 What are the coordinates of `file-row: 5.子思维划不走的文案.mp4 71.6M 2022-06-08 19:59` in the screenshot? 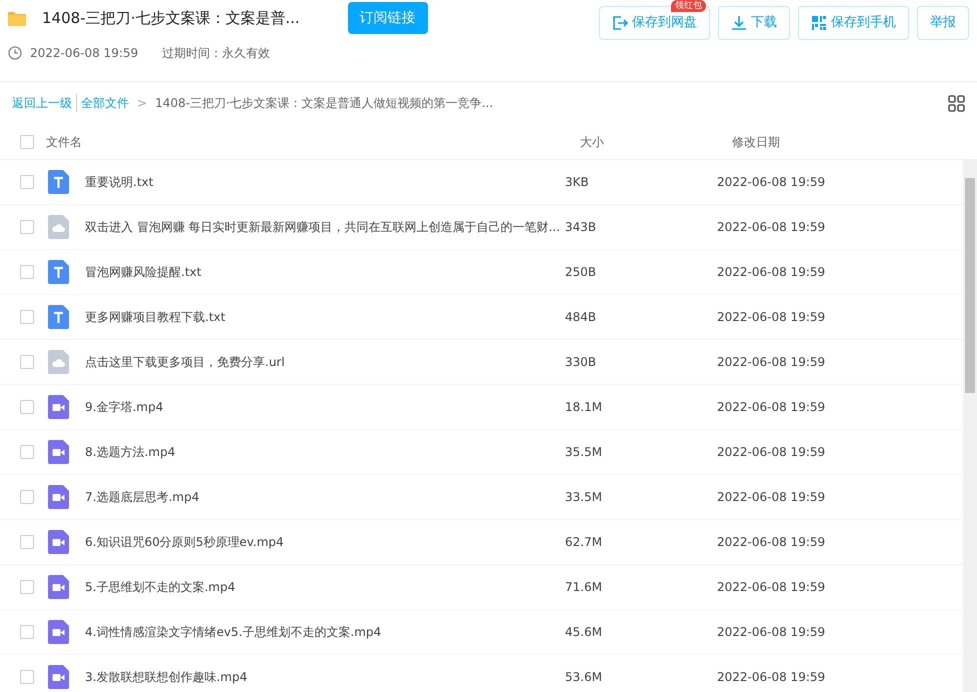 It's located at (481, 587).